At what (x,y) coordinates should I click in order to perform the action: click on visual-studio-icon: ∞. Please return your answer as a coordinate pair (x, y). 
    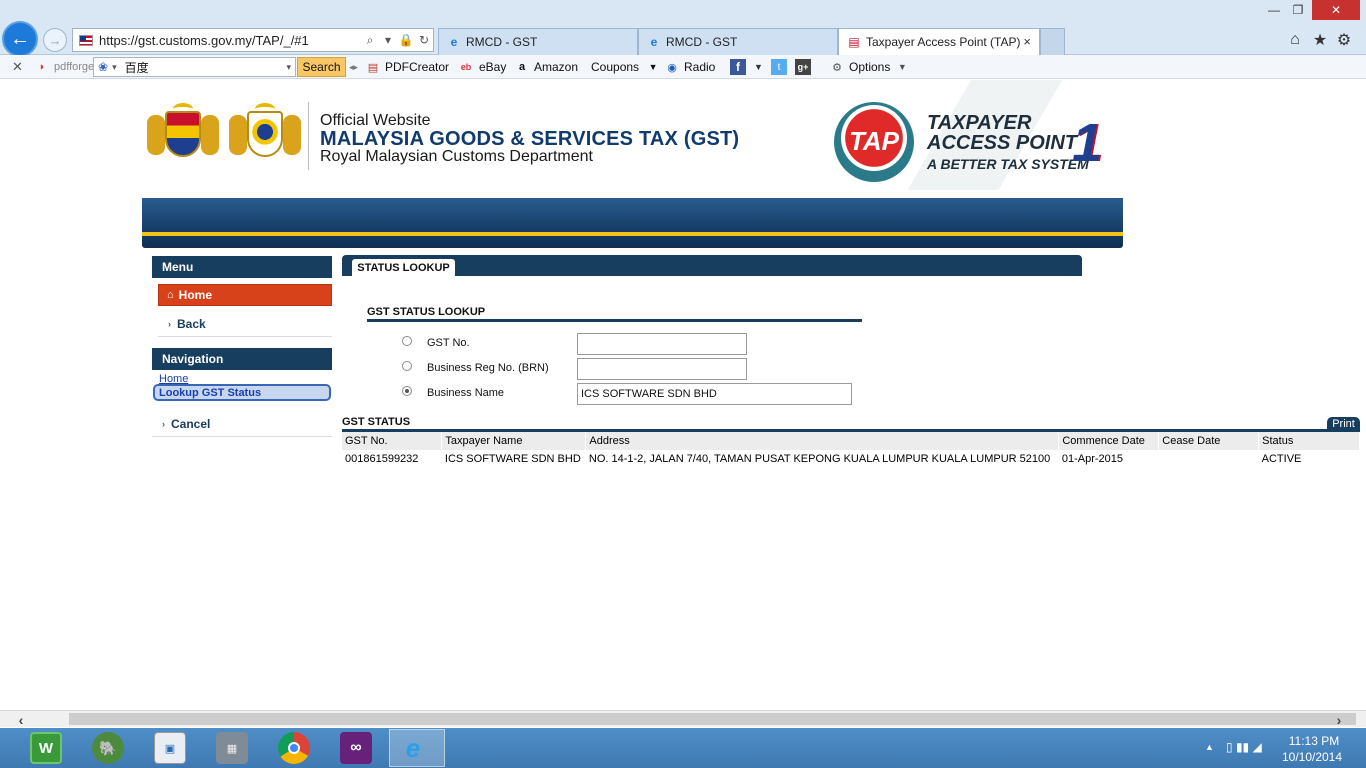
    Looking at the image, I should click on (356, 748).